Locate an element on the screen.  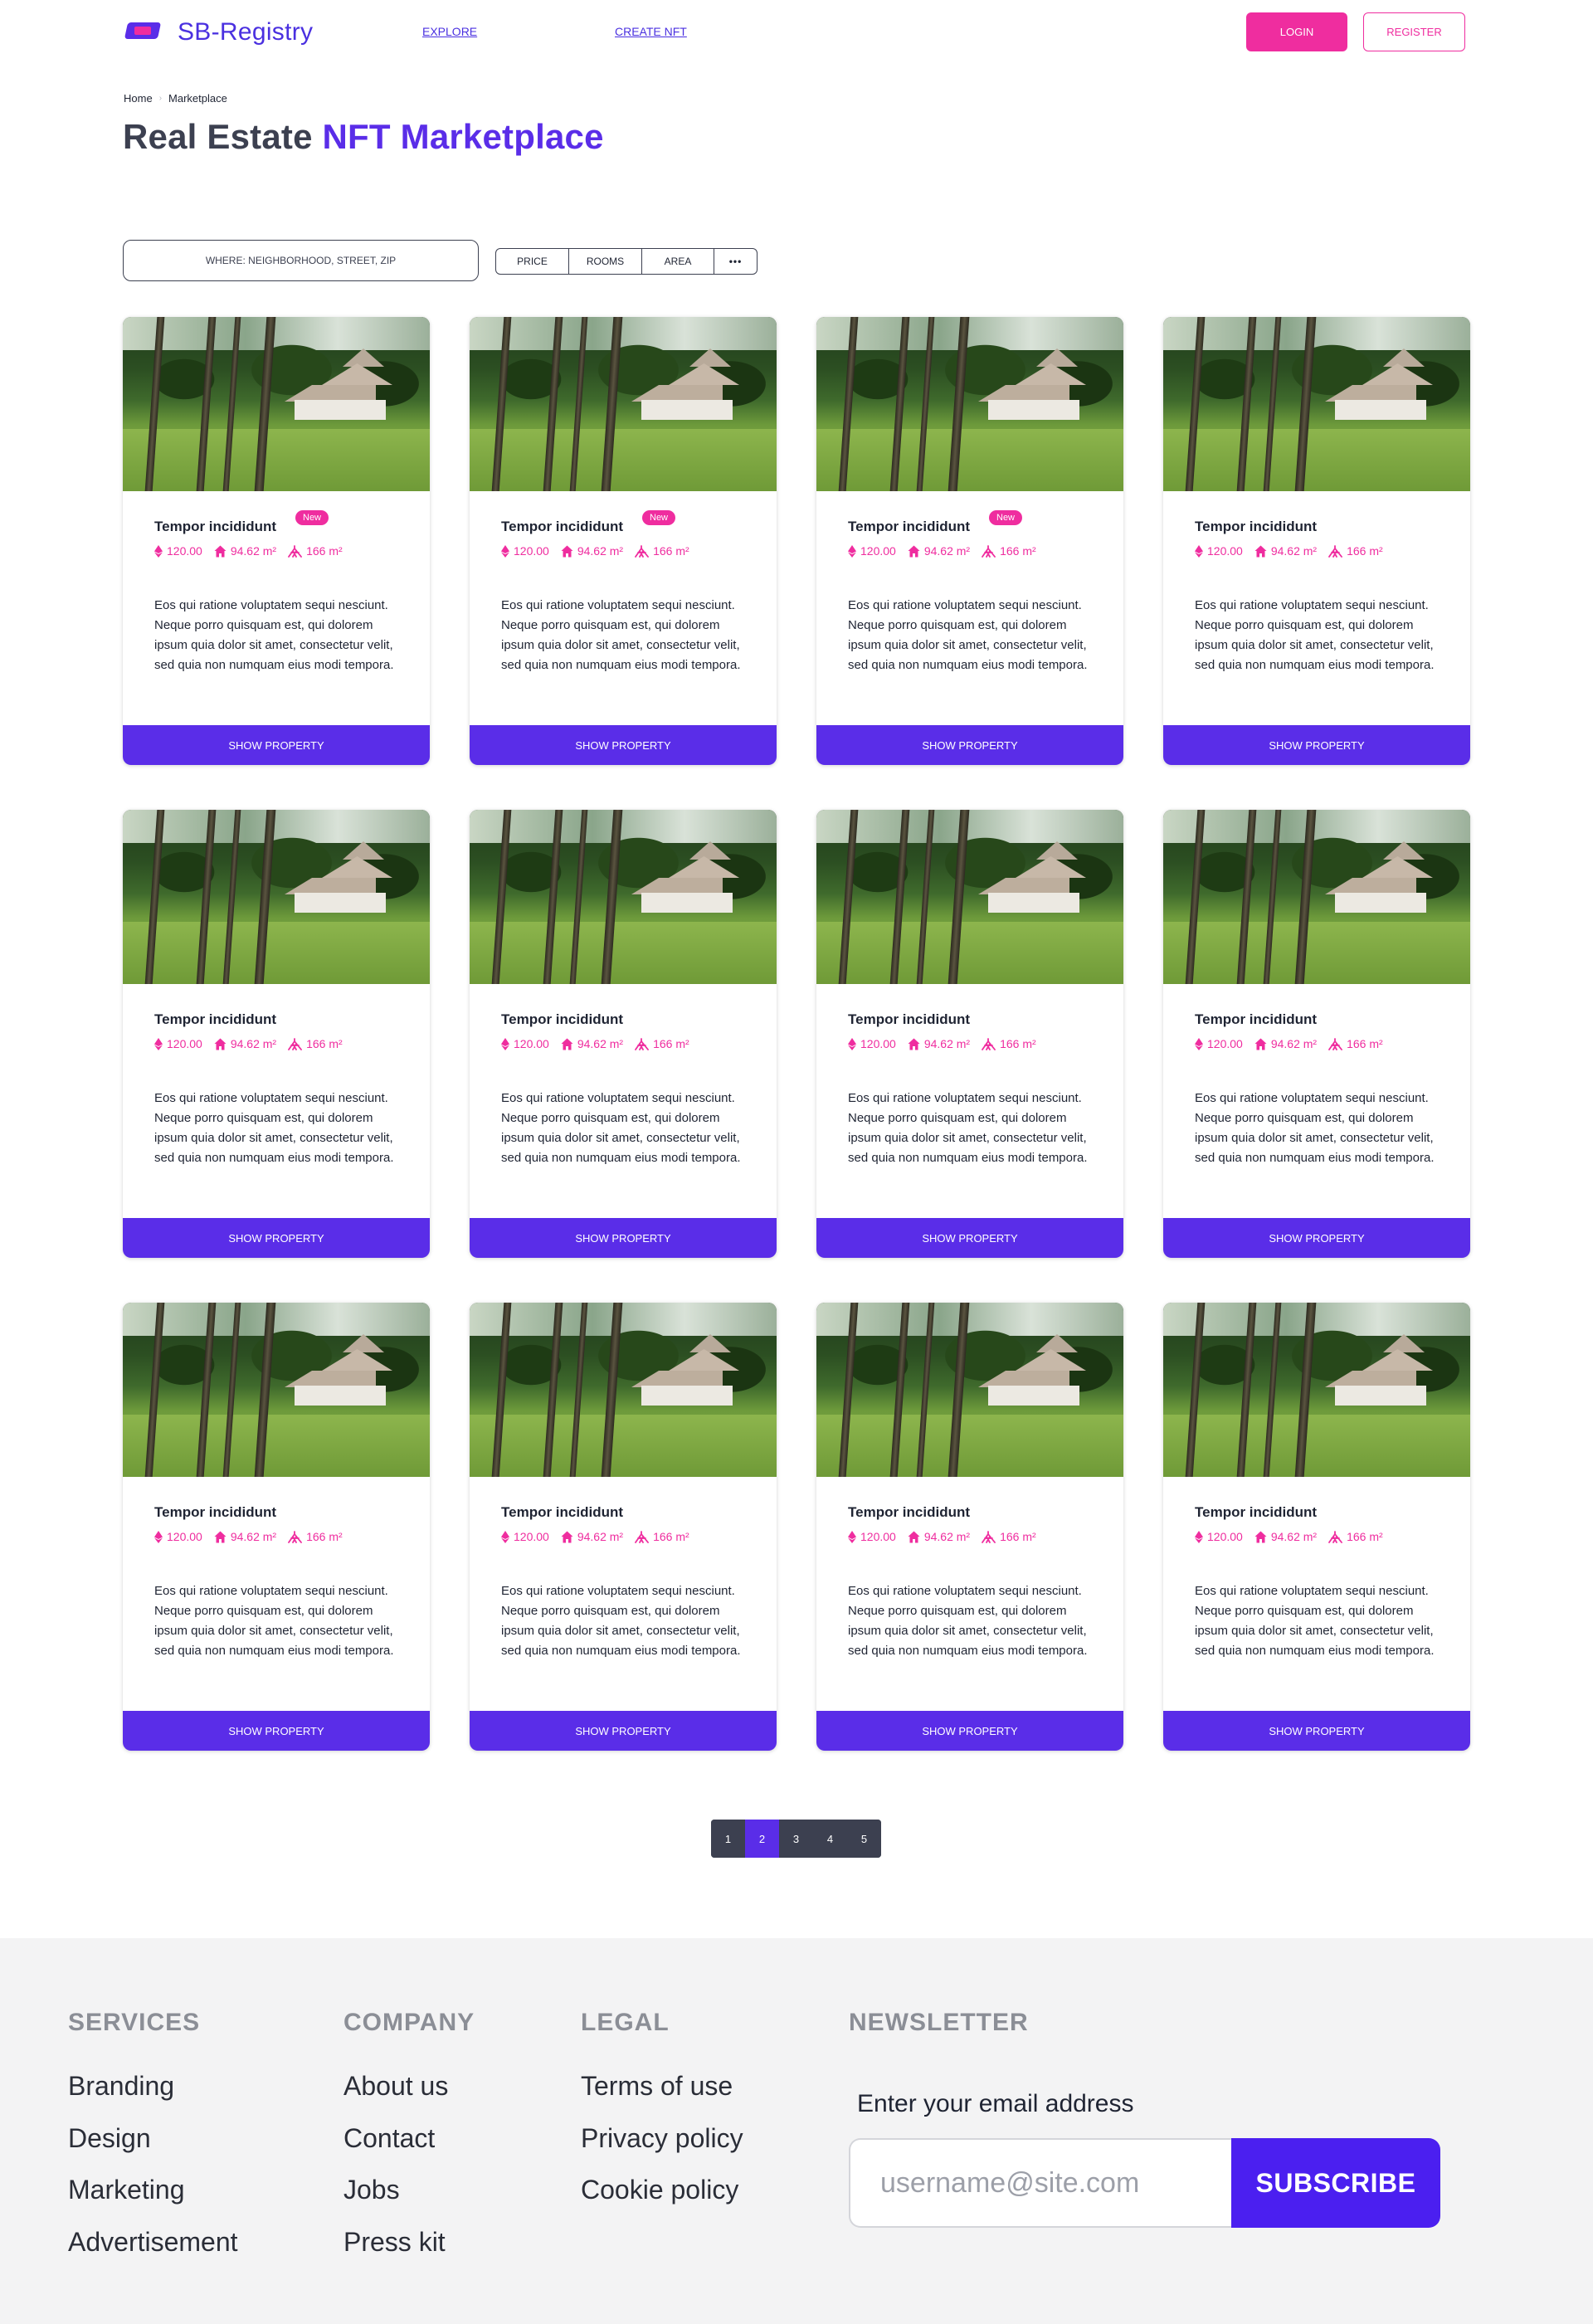
page-3-button: 3 is located at coordinates (796, 1839).